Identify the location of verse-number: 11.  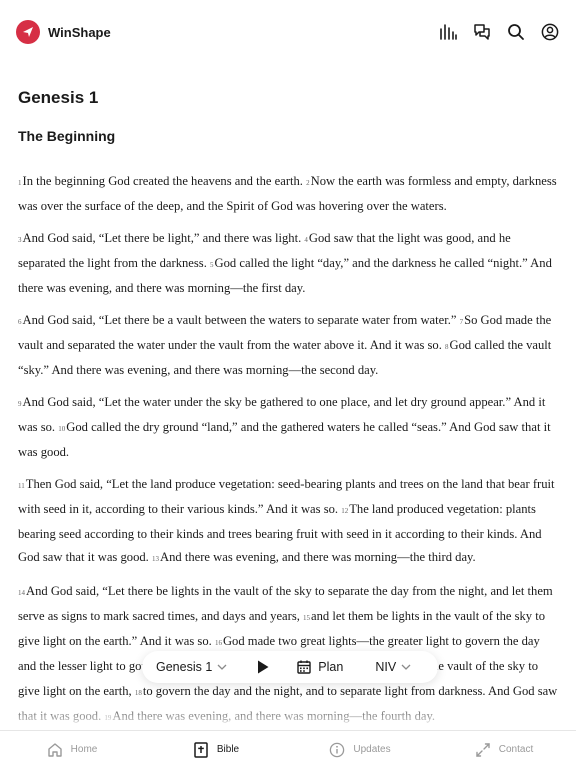
(21, 486).